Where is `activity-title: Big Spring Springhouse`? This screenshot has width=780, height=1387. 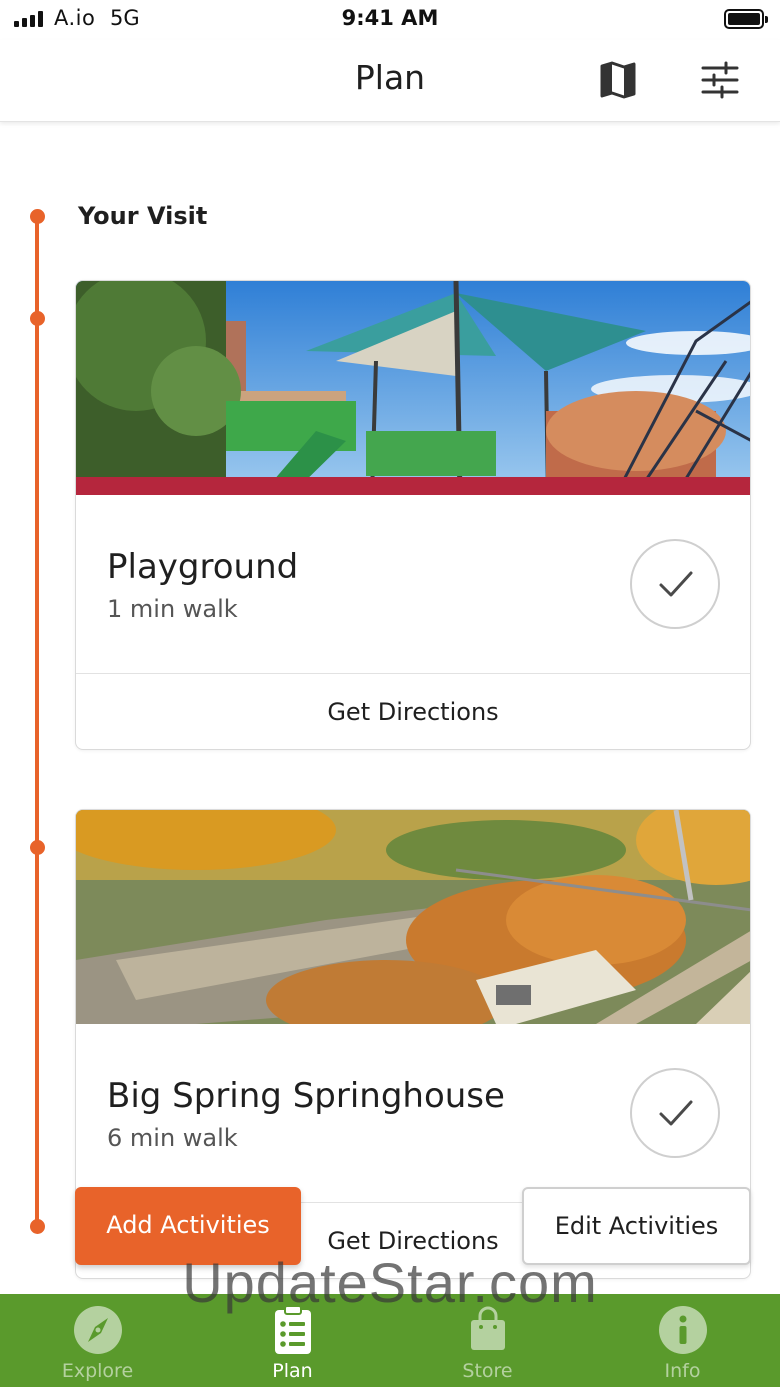
activity-title: Big Spring Springhouse is located at coordinates (306, 1096).